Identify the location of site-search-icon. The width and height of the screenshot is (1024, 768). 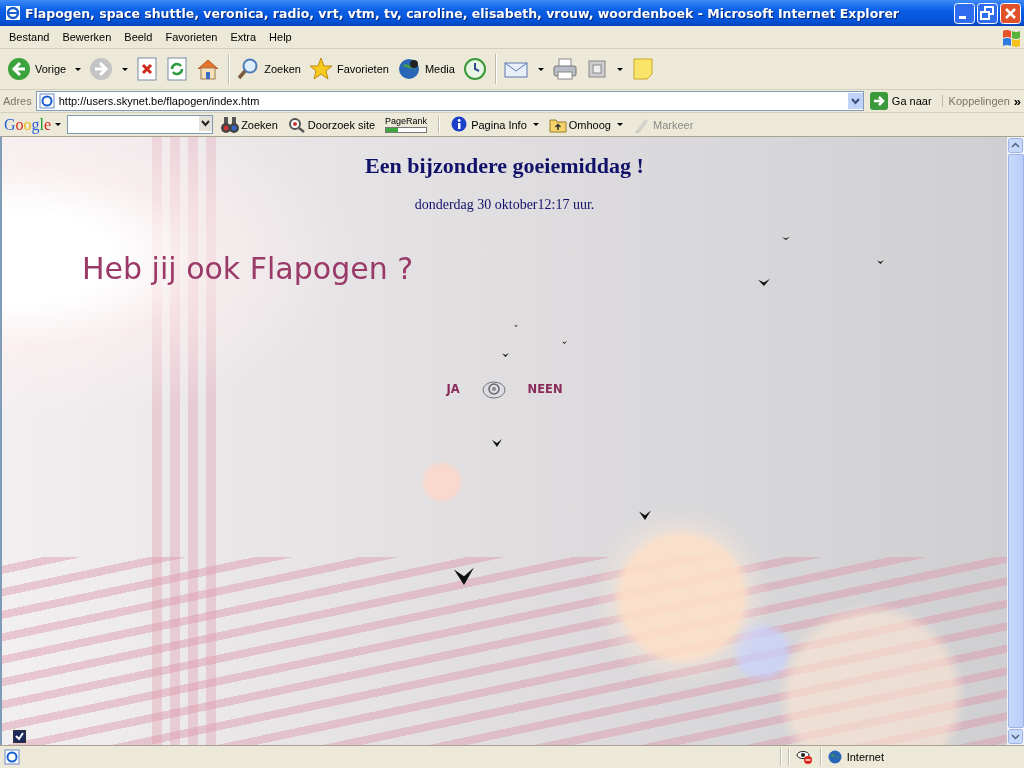
(296, 124).